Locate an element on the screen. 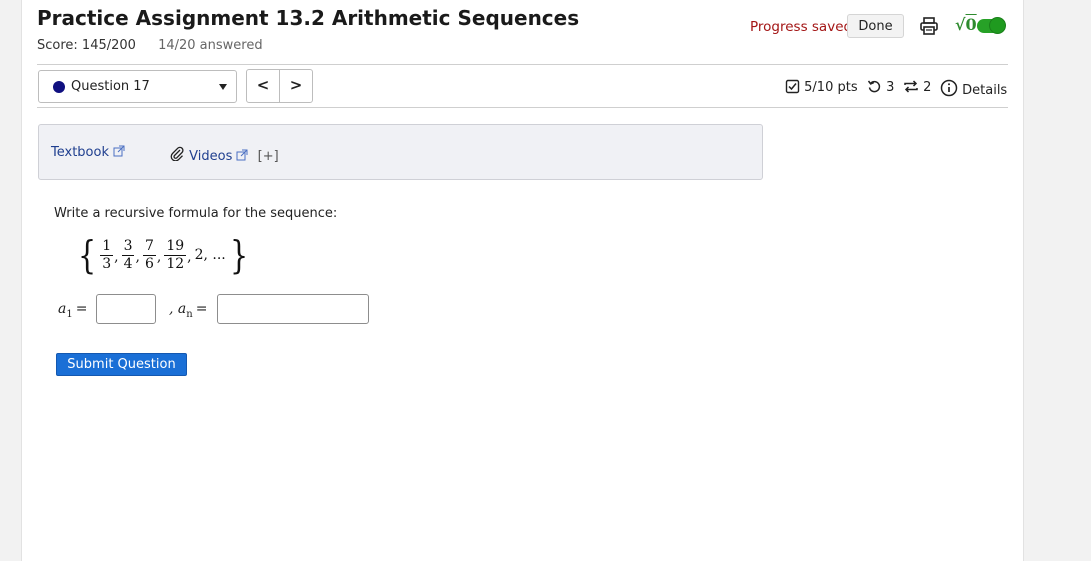  expand-resources-button: [+] is located at coordinates (268, 156).